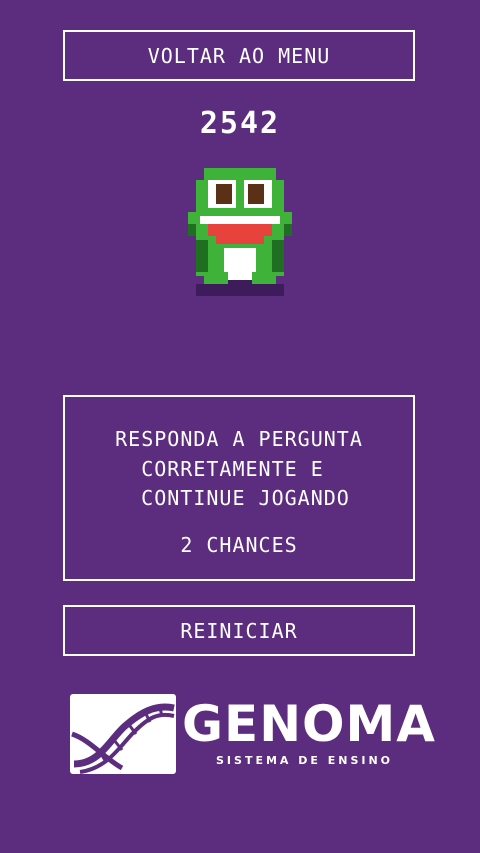 This screenshot has width=480, height=853. I want to click on restart-label: REINICIAR, so click(239, 630).